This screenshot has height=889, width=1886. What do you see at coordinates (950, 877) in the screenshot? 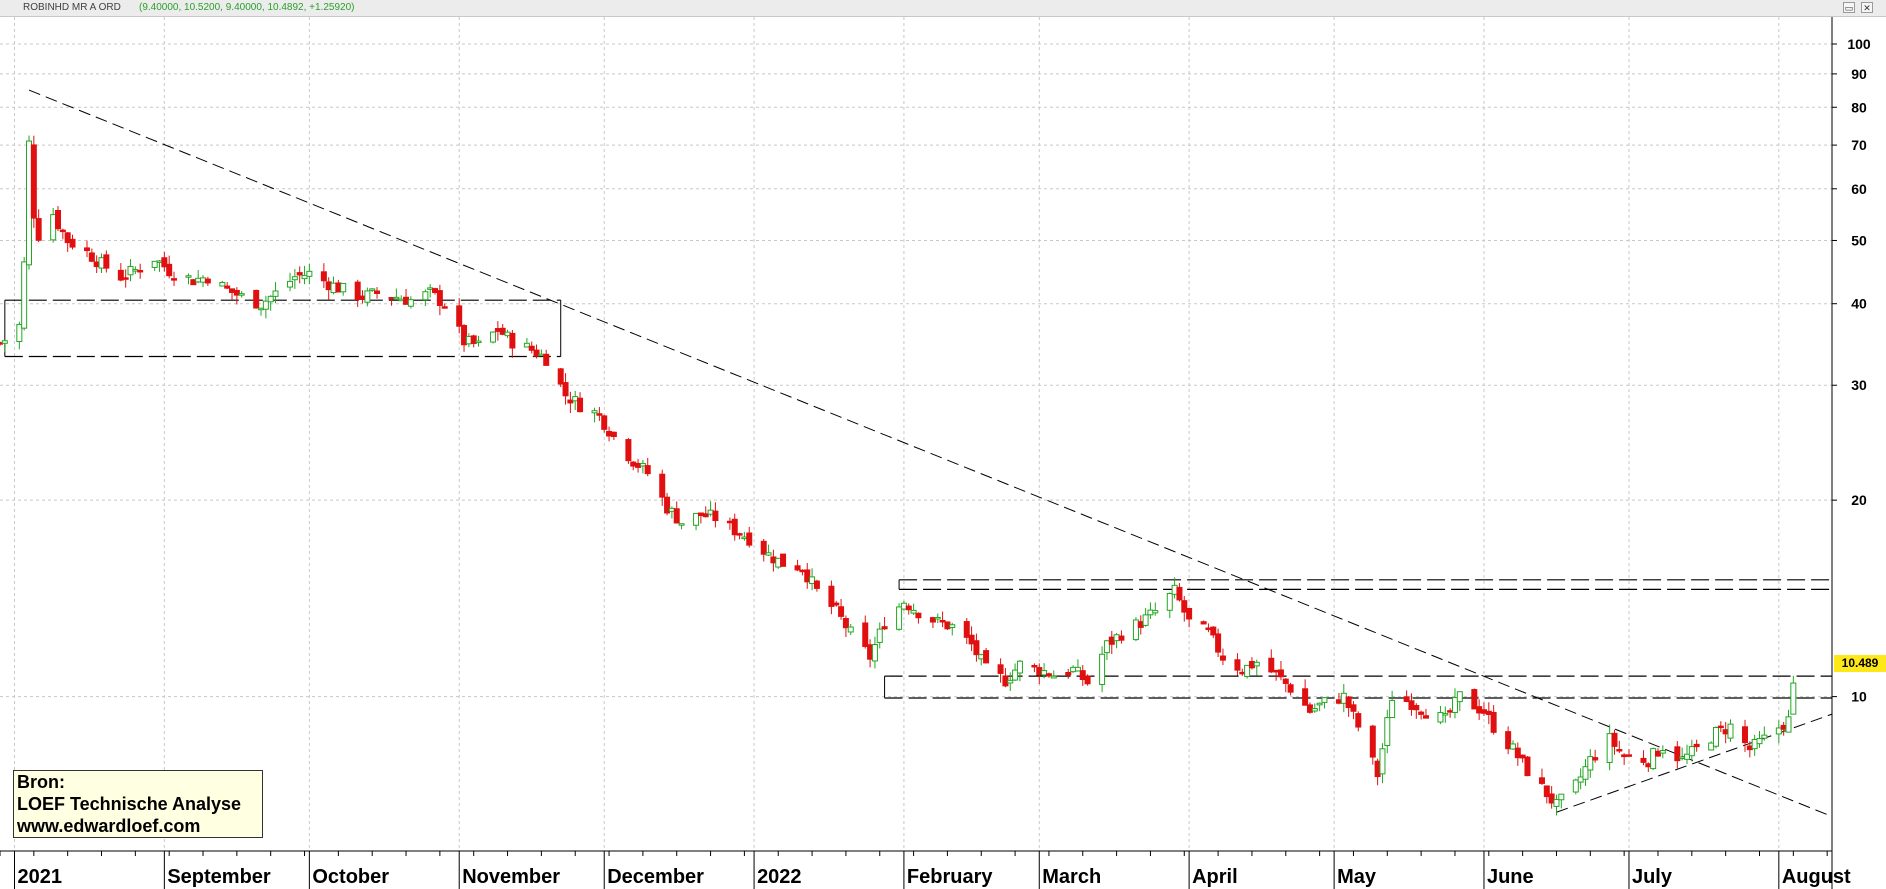
I see `x-tick-label: February` at bounding box center [950, 877].